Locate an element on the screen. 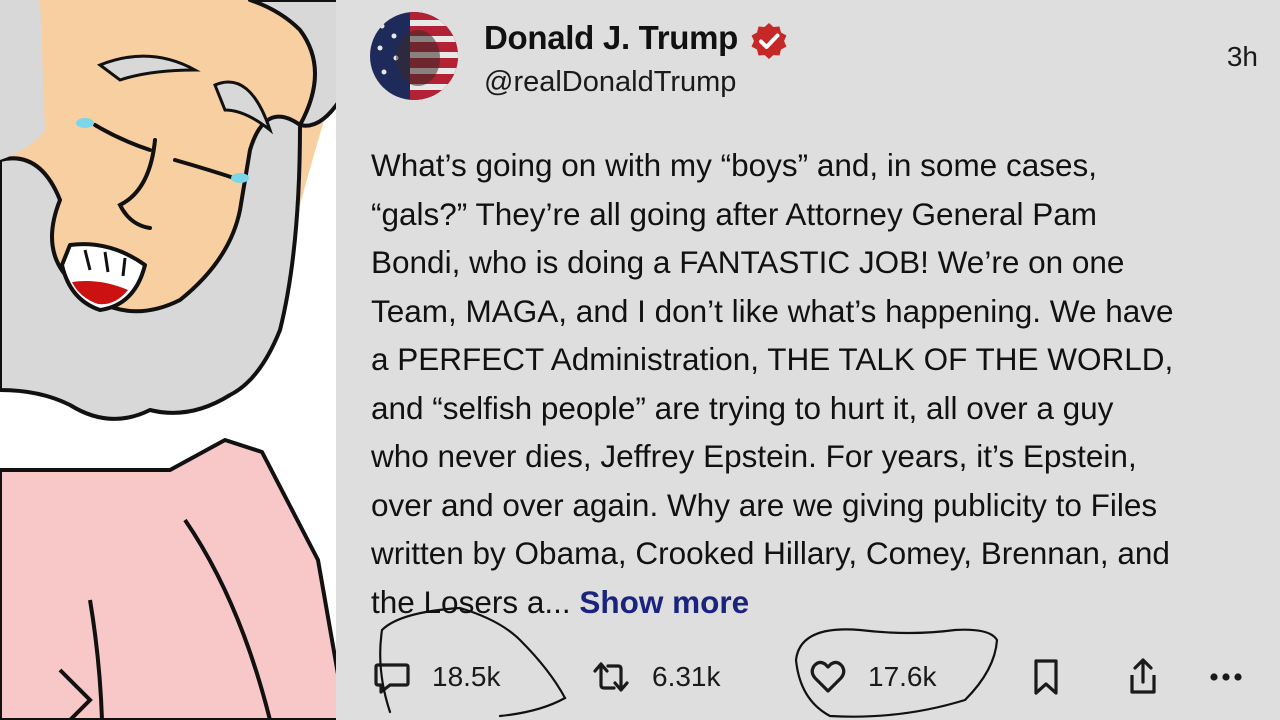 The height and width of the screenshot is (720, 1280). more-options-button is located at coordinates (1226, 677).